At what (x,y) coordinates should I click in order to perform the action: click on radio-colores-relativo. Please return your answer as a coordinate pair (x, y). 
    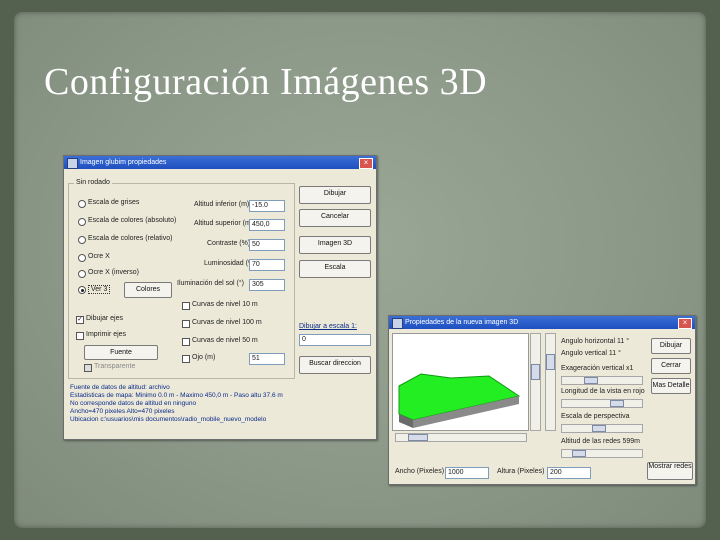
    Looking at the image, I should click on (82, 240).